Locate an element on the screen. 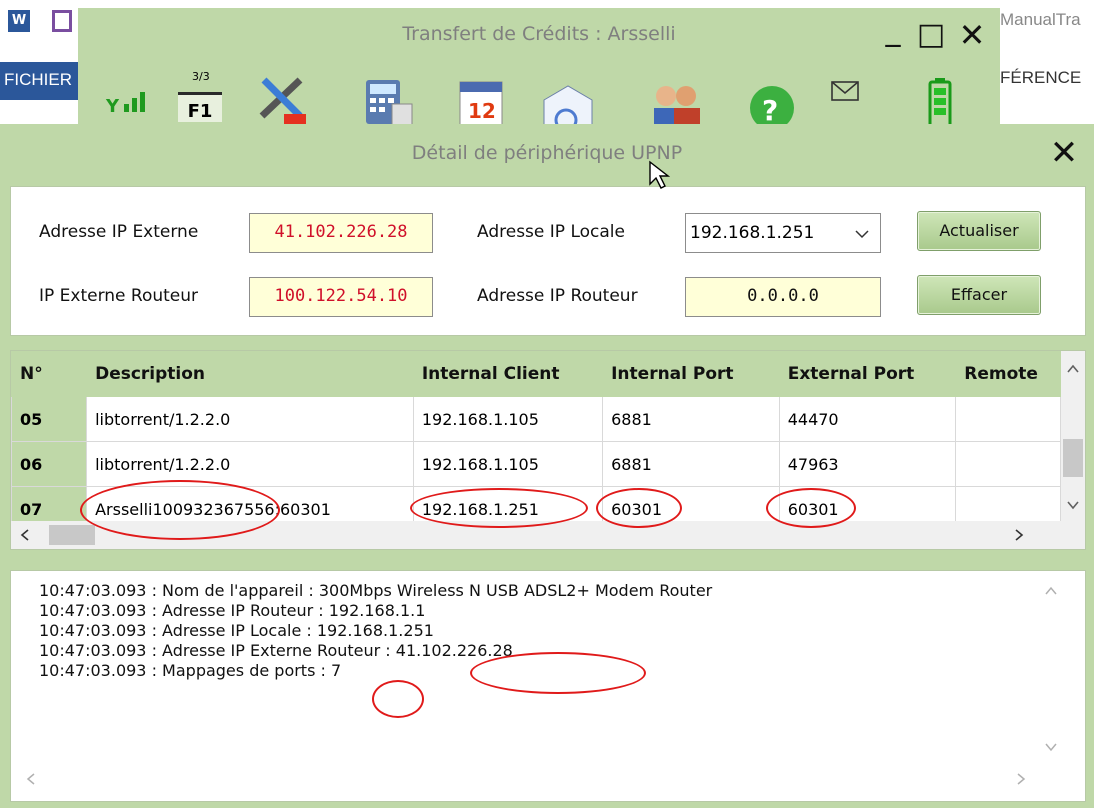 This screenshot has height=808, width=1094. save-icon is located at coordinates (62, 21).